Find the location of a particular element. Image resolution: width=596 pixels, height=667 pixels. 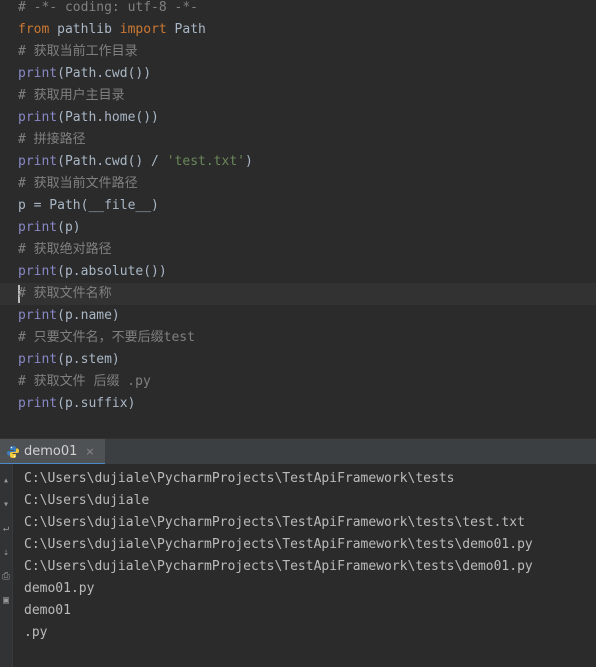

code-token: (Path.home()) is located at coordinates (108, 117).